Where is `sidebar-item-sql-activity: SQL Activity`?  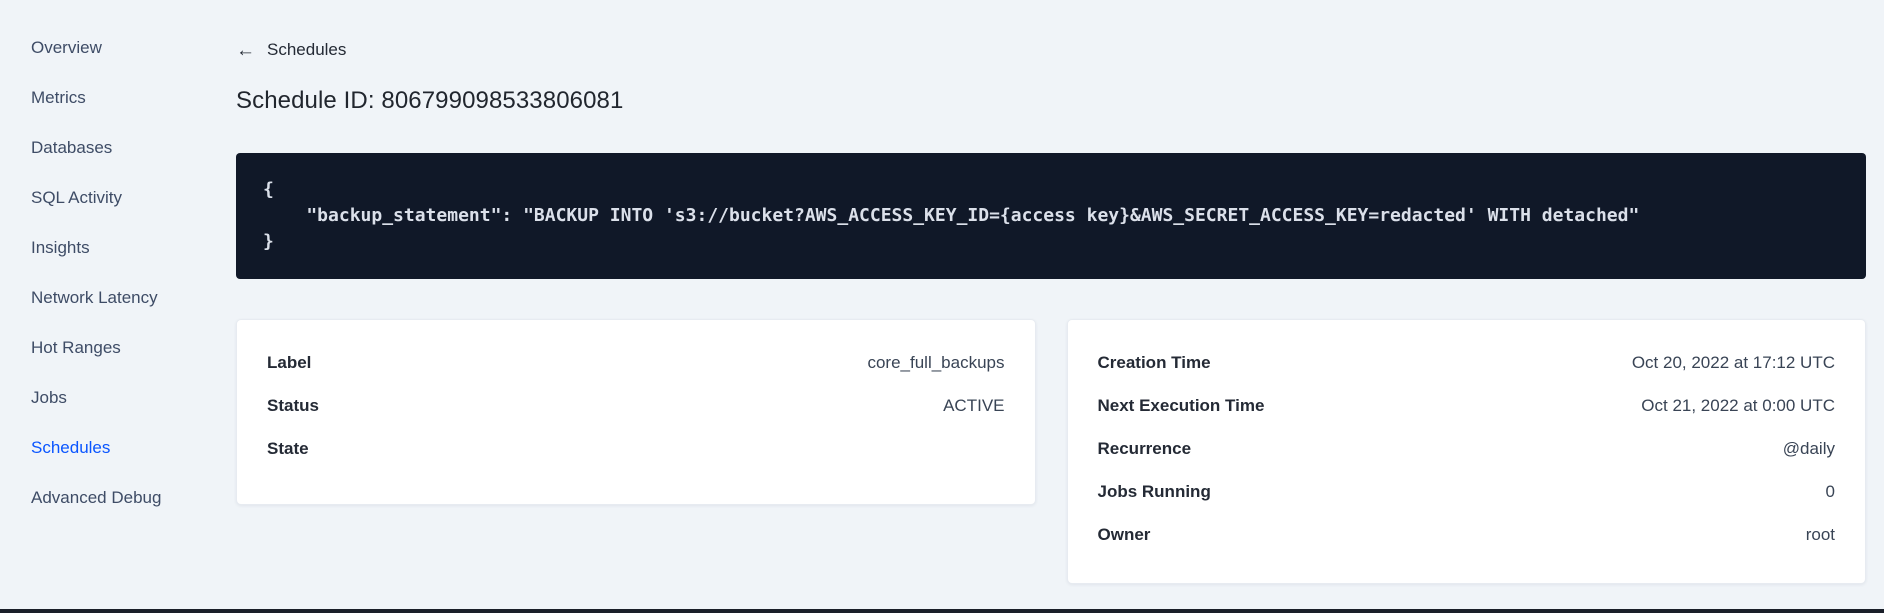
sidebar-item-sql-activity: SQL Activity is located at coordinates (118, 198).